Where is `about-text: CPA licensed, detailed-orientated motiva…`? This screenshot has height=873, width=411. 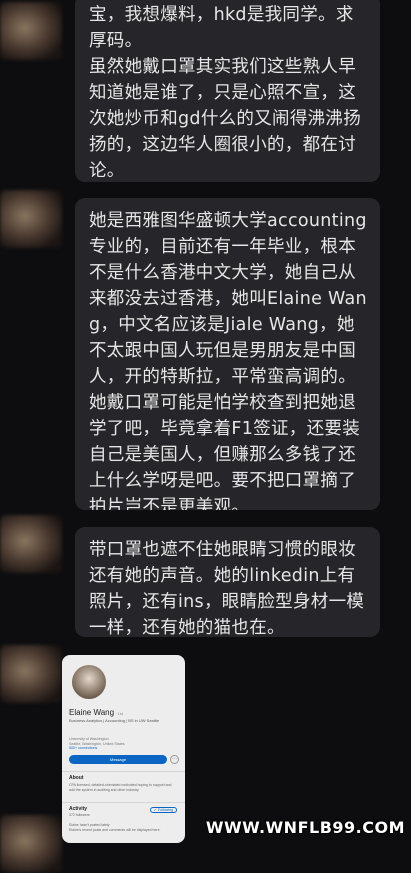 about-text: CPA licensed, detailed-orientated motiva… is located at coordinates (120, 787).